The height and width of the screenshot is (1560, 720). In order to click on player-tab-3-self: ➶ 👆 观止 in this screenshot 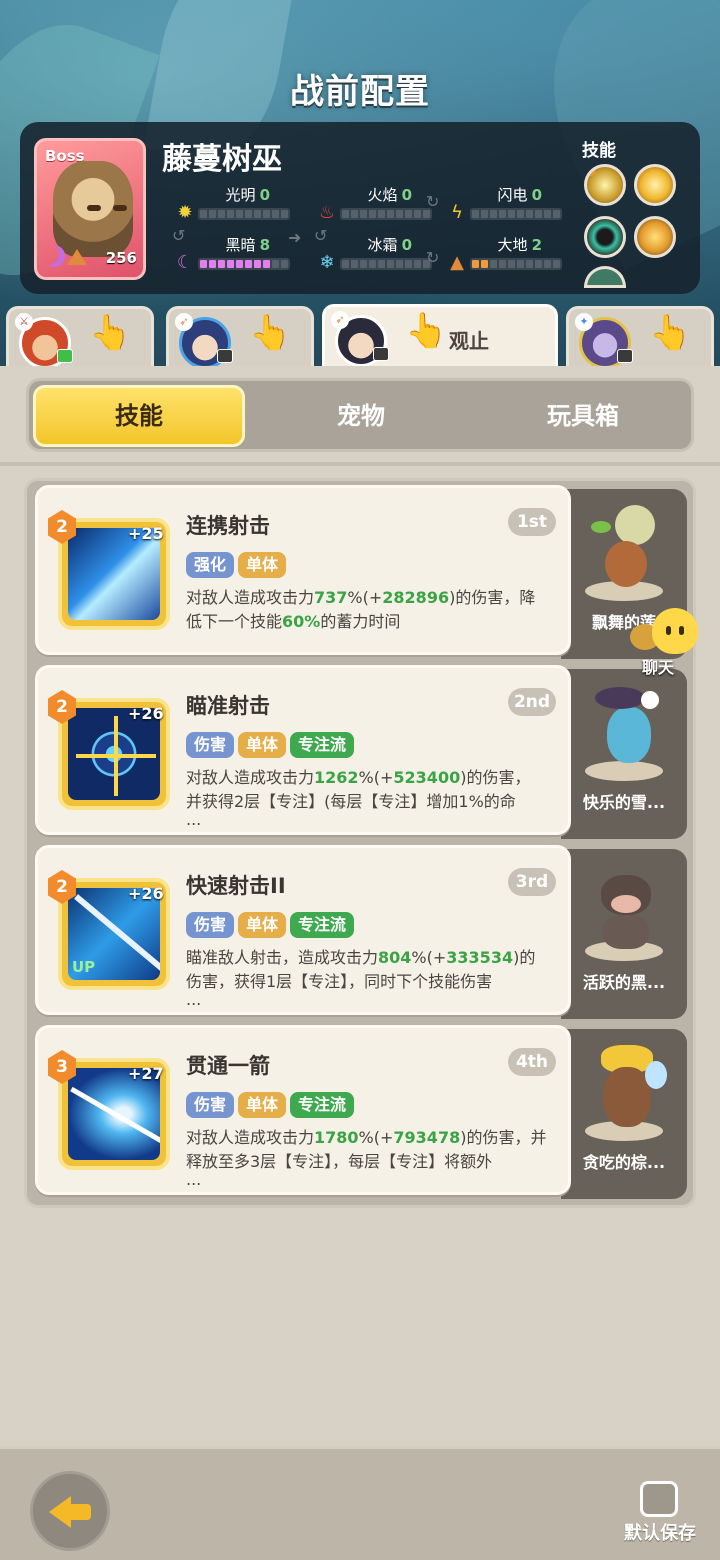, I will do `click(440, 338)`.